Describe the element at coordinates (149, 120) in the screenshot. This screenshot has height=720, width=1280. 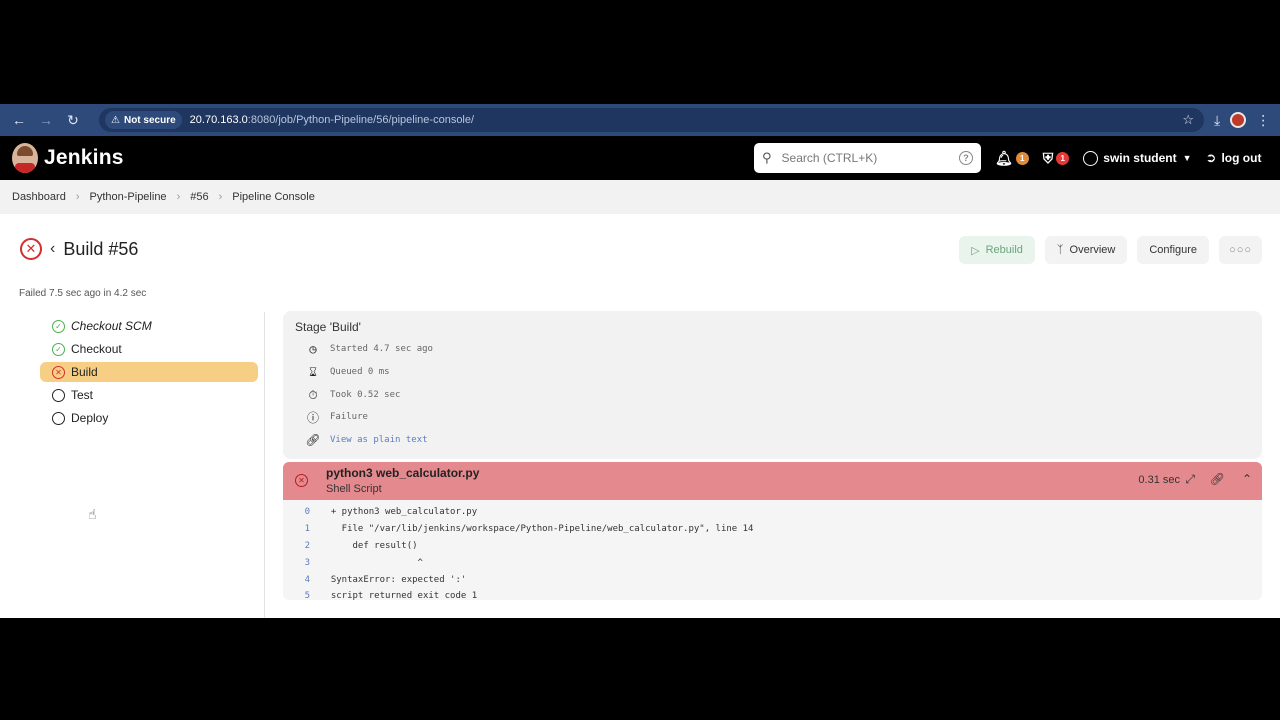
I see `secure-label: Not secure` at that location.